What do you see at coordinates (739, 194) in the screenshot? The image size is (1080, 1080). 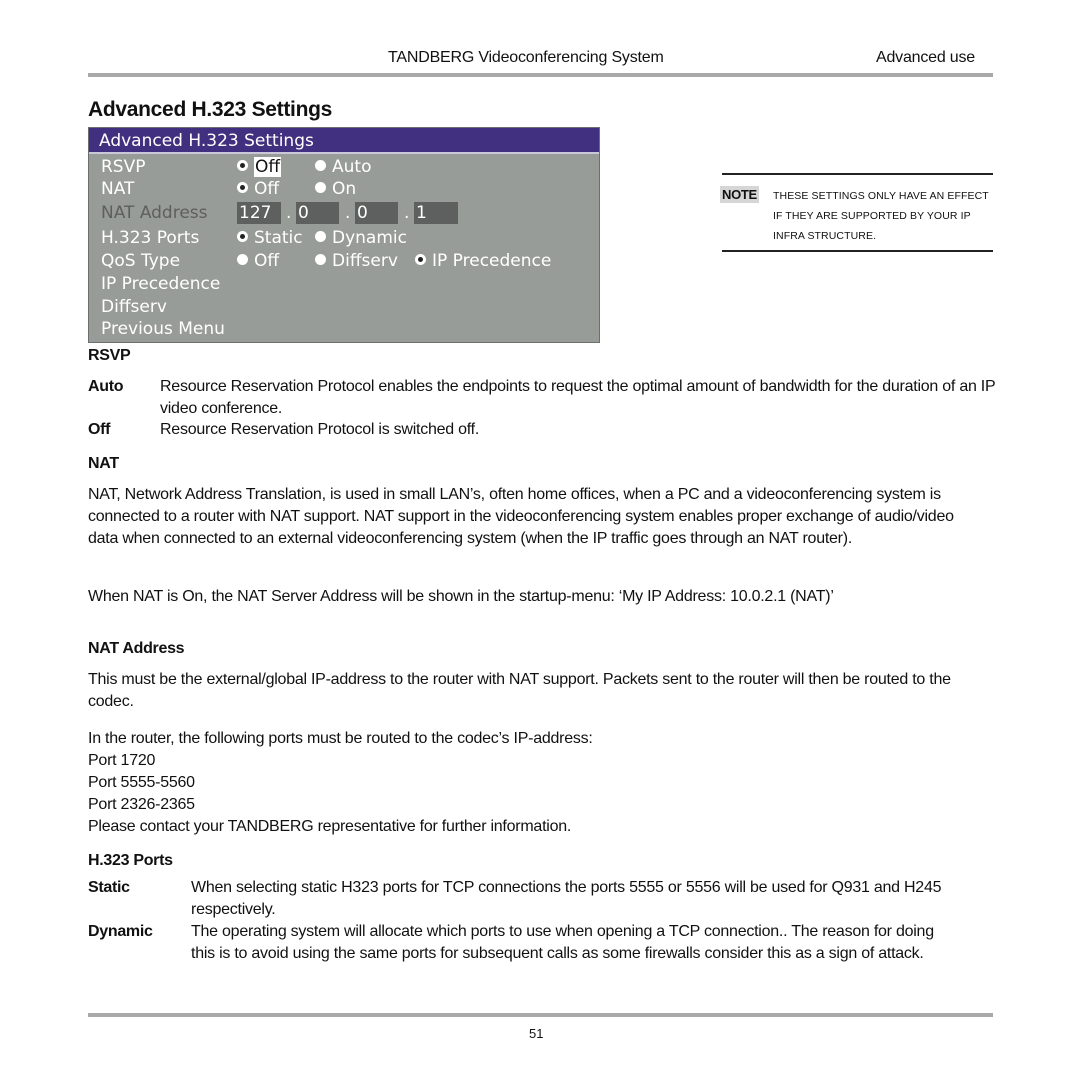 I see `note-tag: NOTE` at bounding box center [739, 194].